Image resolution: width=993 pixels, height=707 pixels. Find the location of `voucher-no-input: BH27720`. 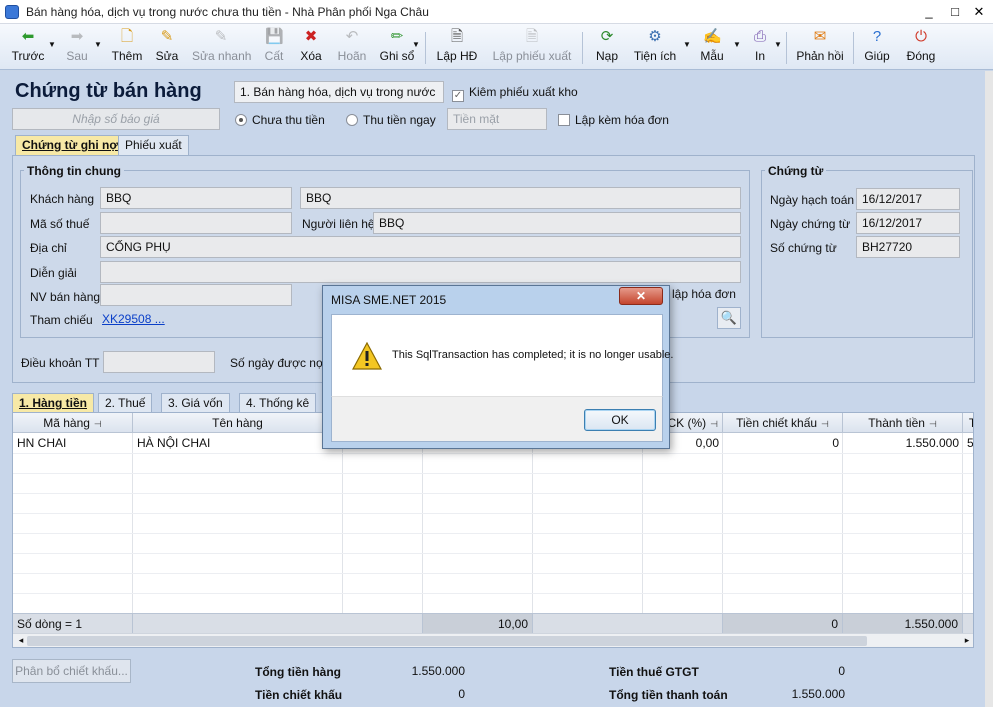

voucher-no-input: BH27720 is located at coordinates (908, 247).